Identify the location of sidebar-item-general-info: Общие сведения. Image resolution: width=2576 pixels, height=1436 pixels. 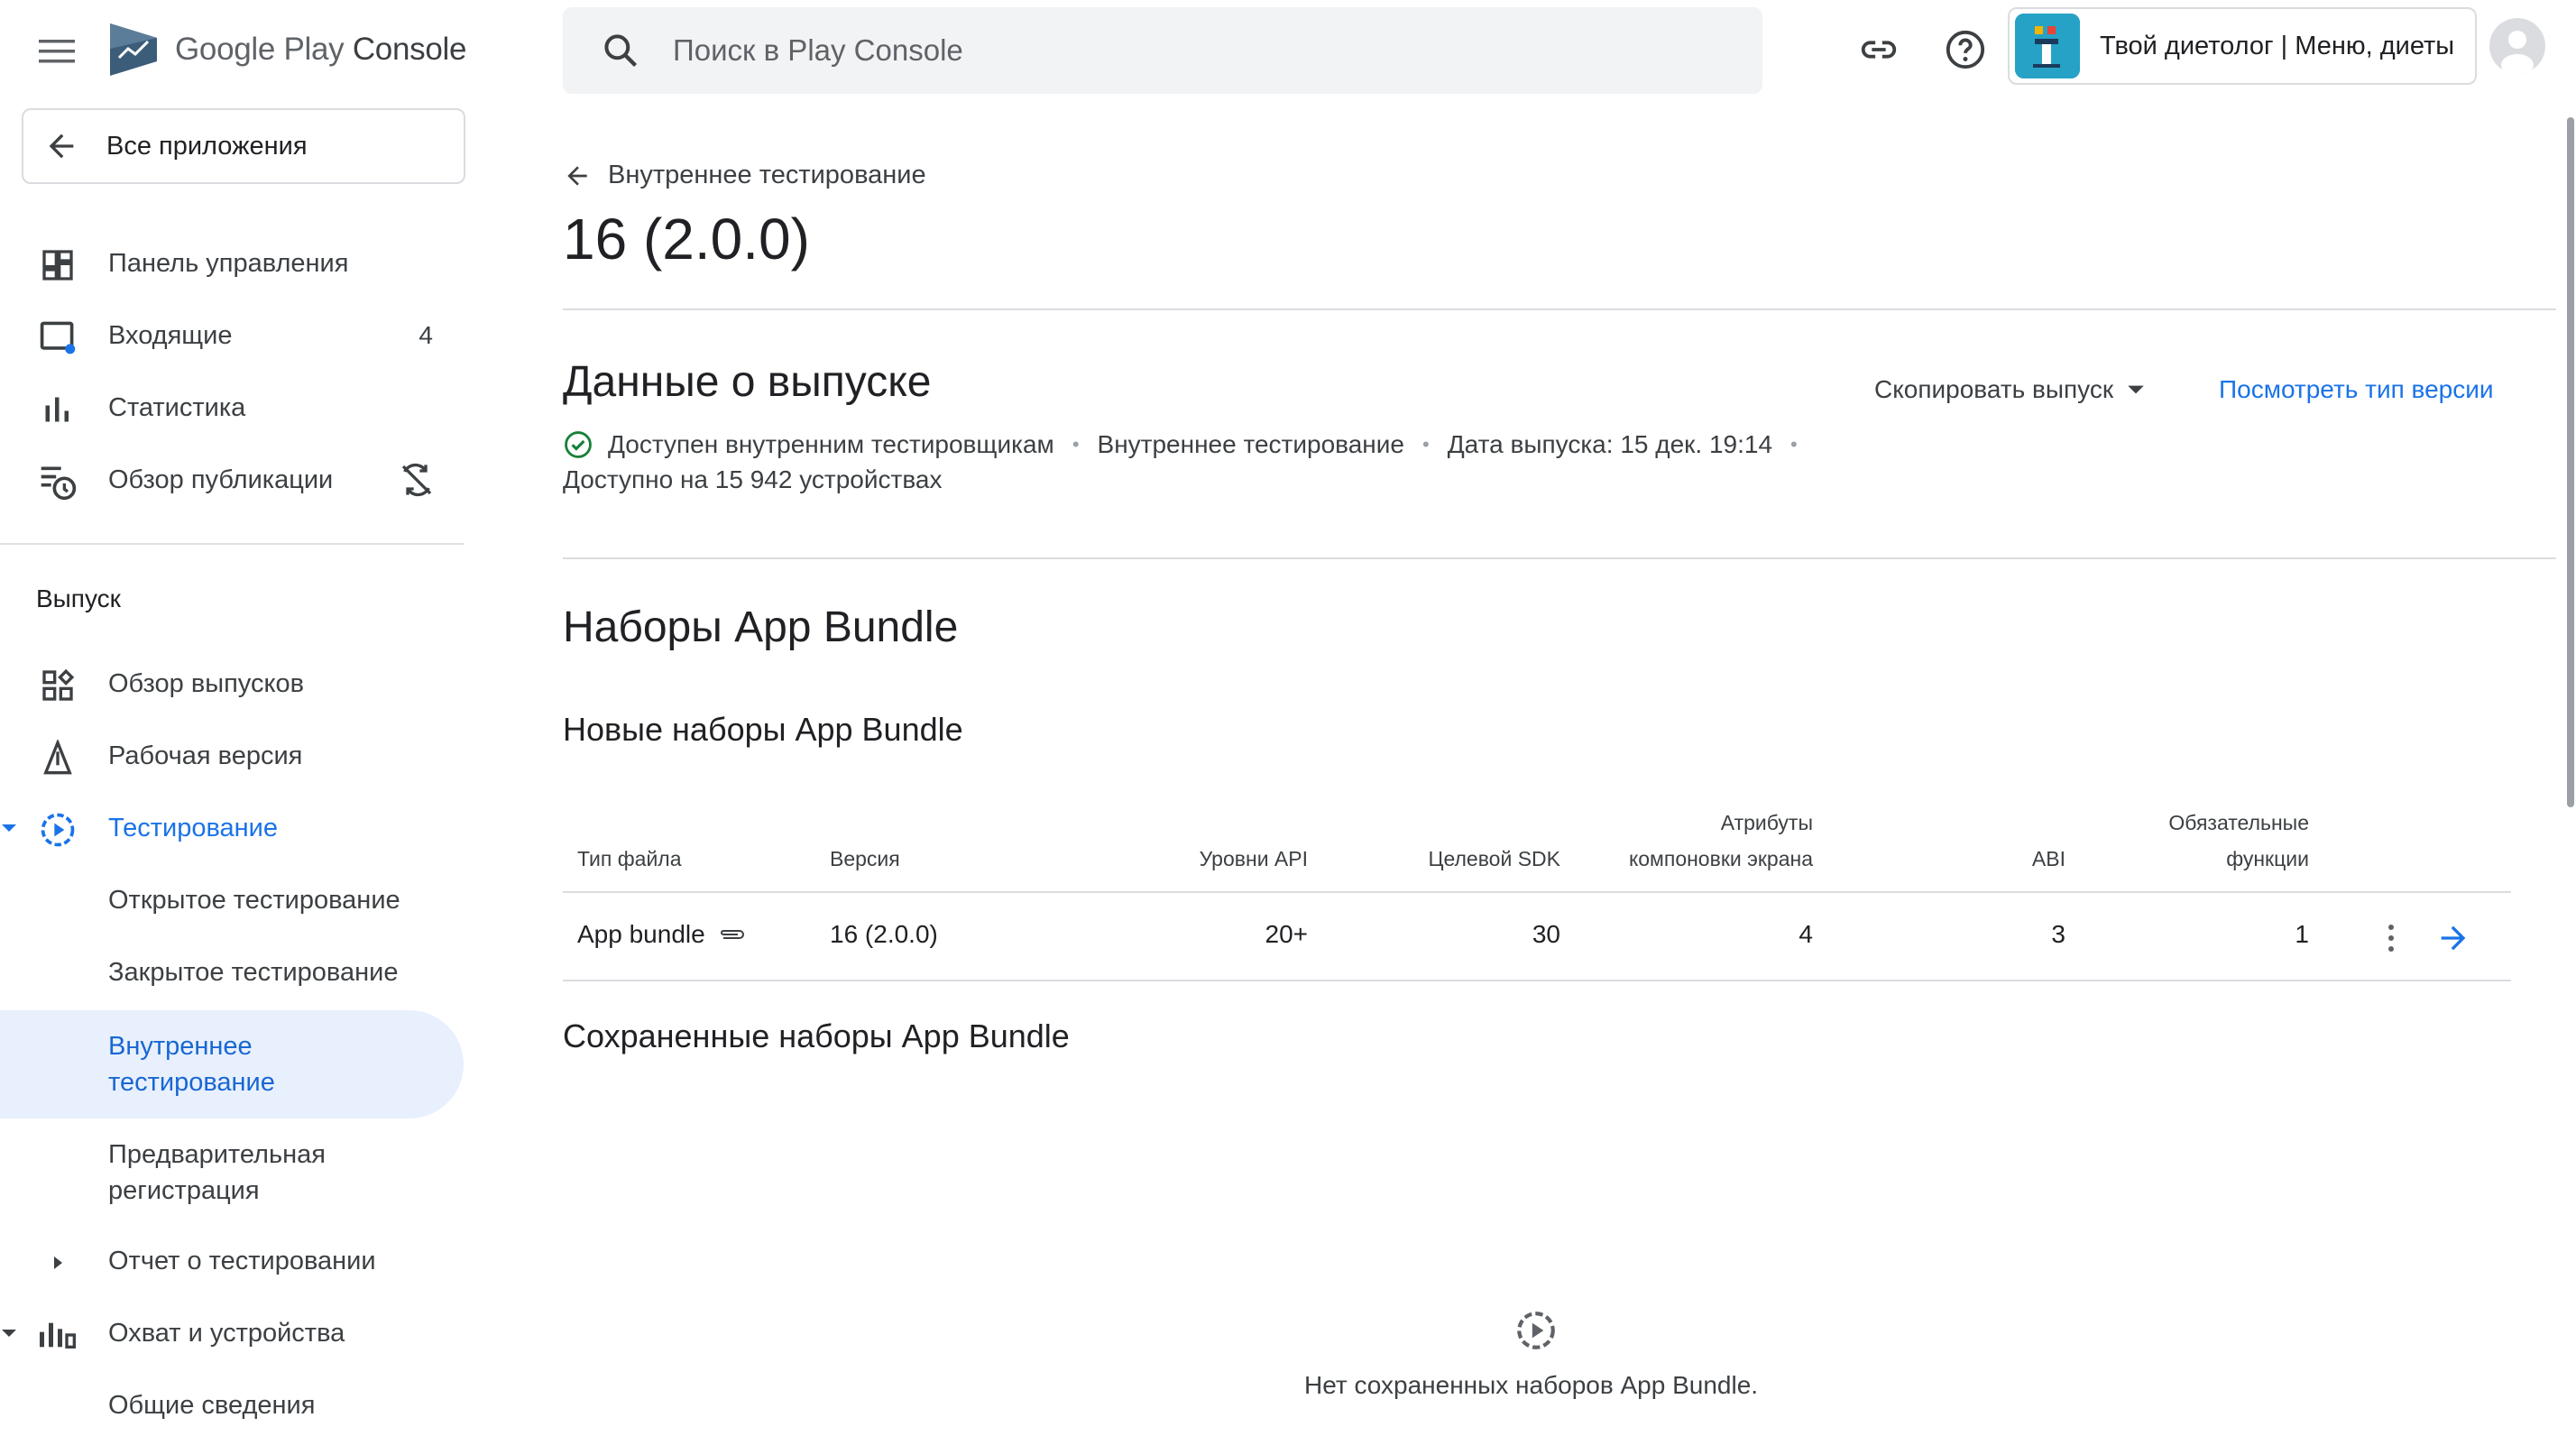
(232, 1405).